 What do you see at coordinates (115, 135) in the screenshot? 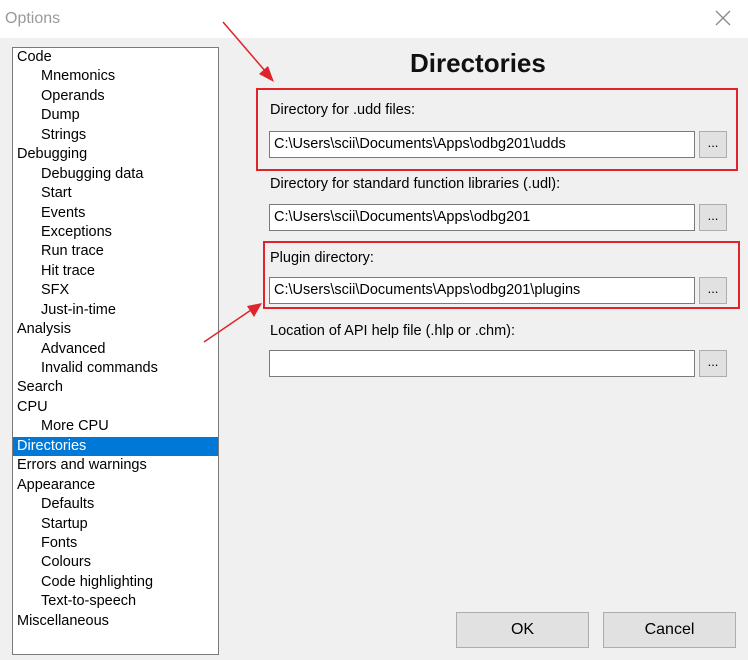
I see `tree-item-strings: Strings` at bounding box center [115, 135].